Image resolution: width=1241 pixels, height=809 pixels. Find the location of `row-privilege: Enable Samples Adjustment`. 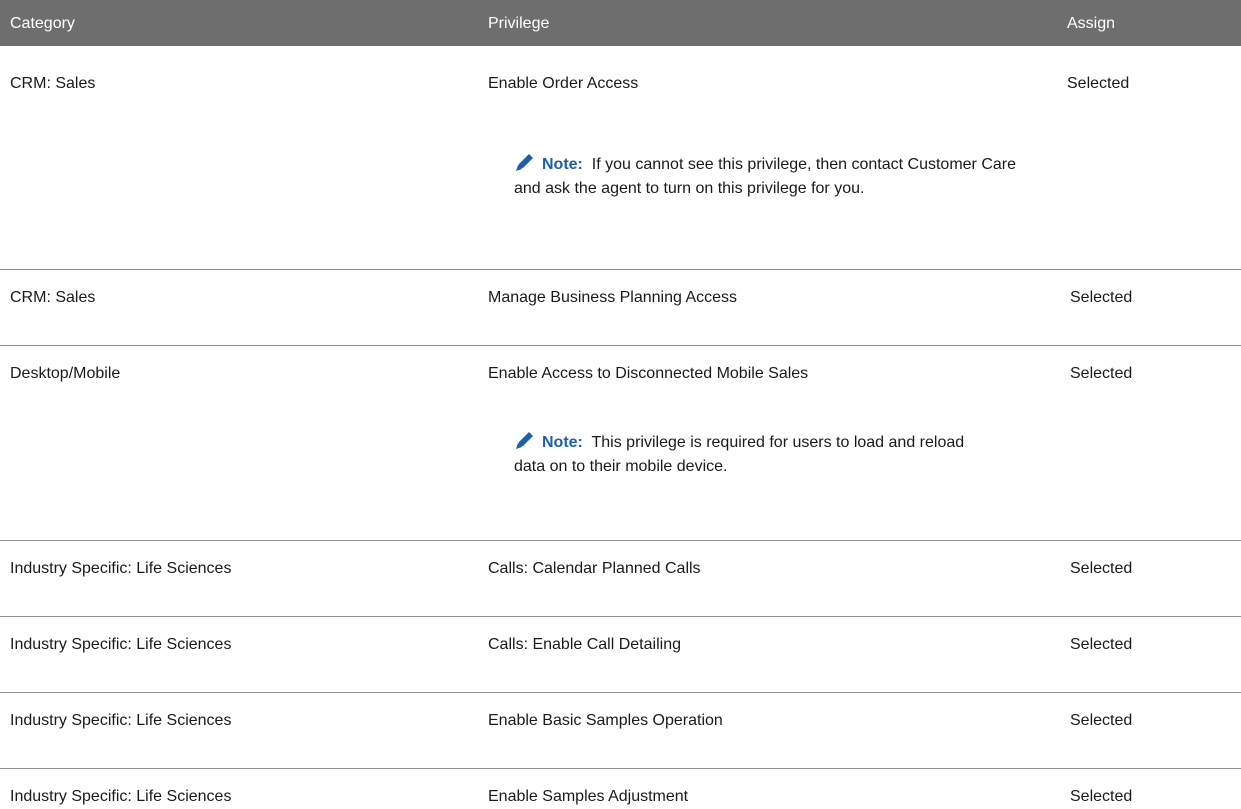

row-privilege: Enable Samples Adjustment is located at coordinates (588, 796).